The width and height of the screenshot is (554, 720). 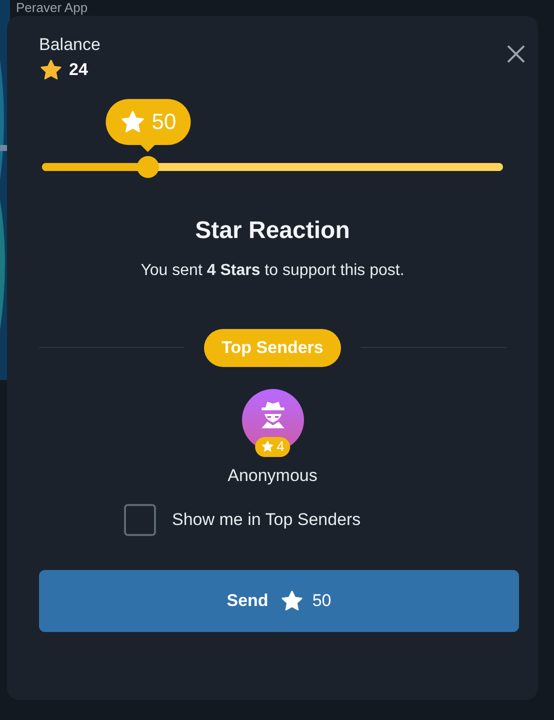 I want to click on slider-track, so click(x=272, y=166).